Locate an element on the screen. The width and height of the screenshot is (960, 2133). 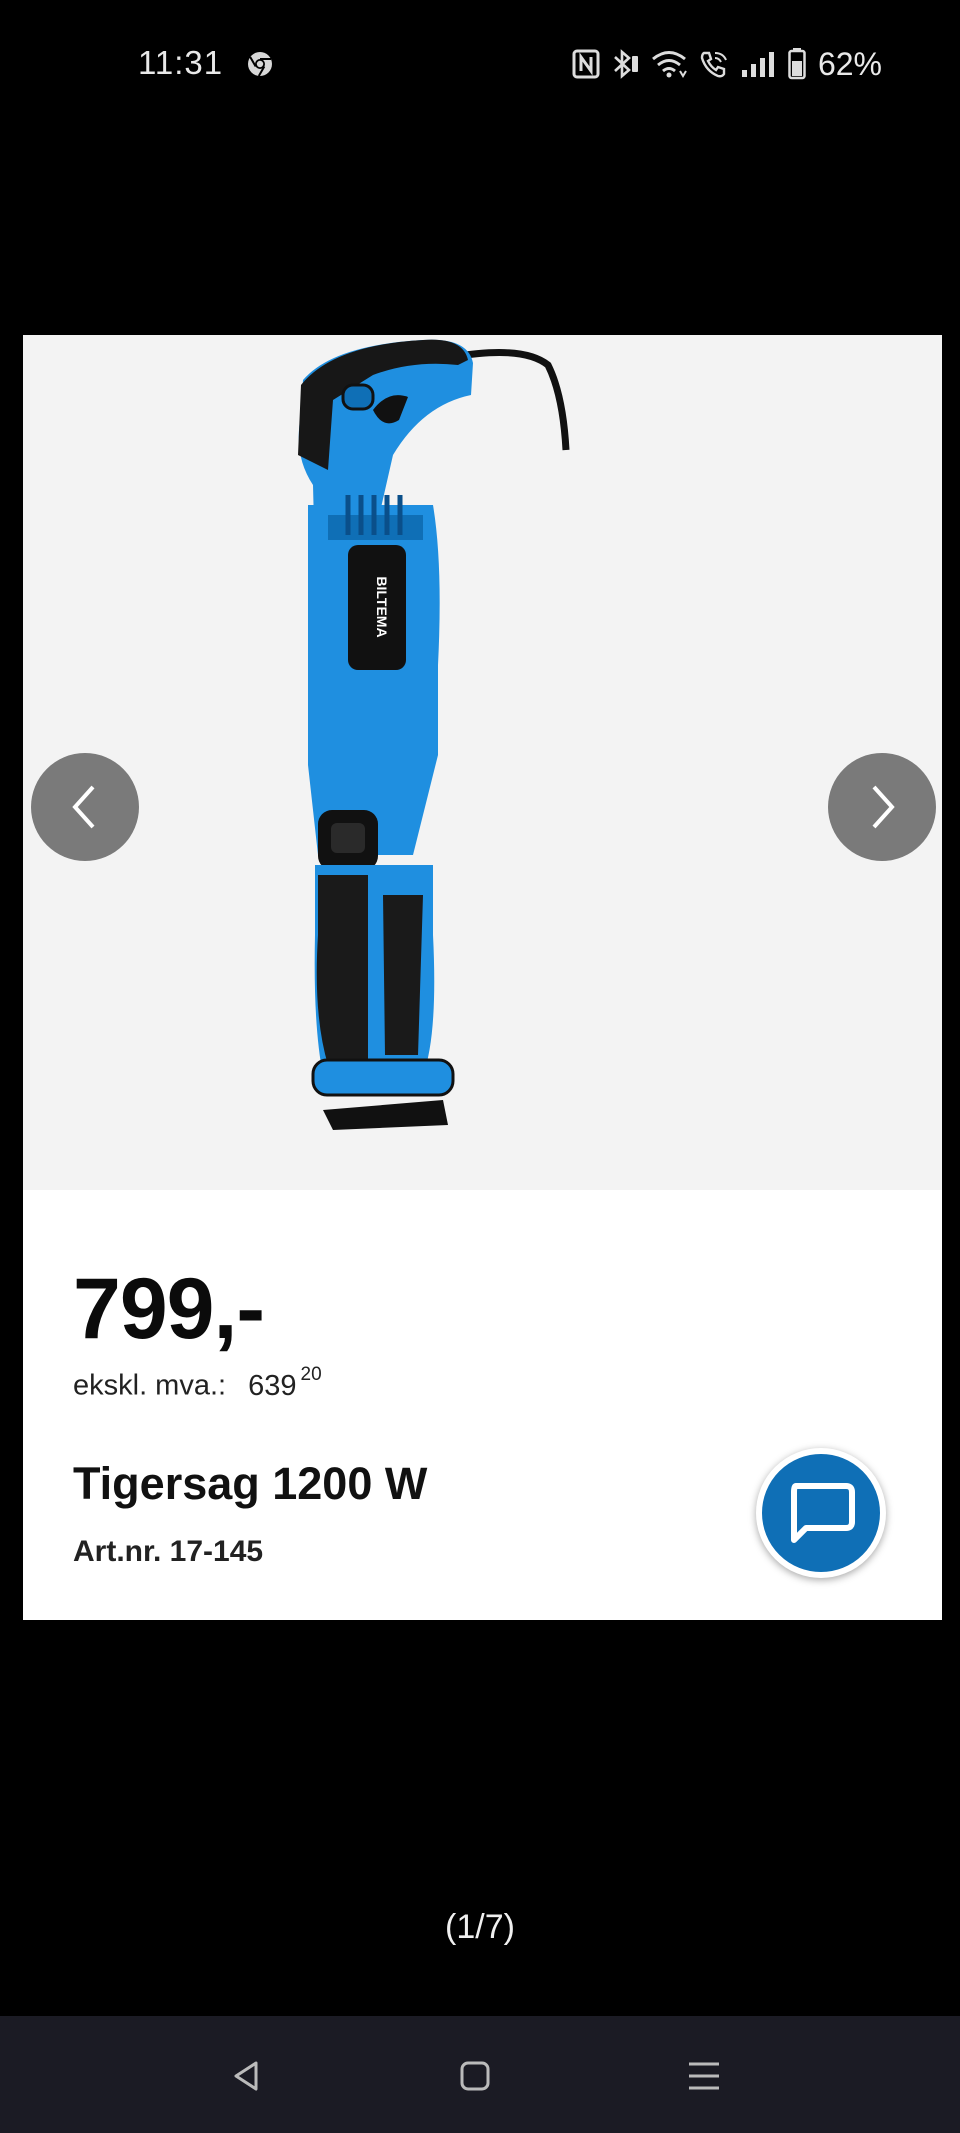
chrome-icon is located at coordinates (260, 64).